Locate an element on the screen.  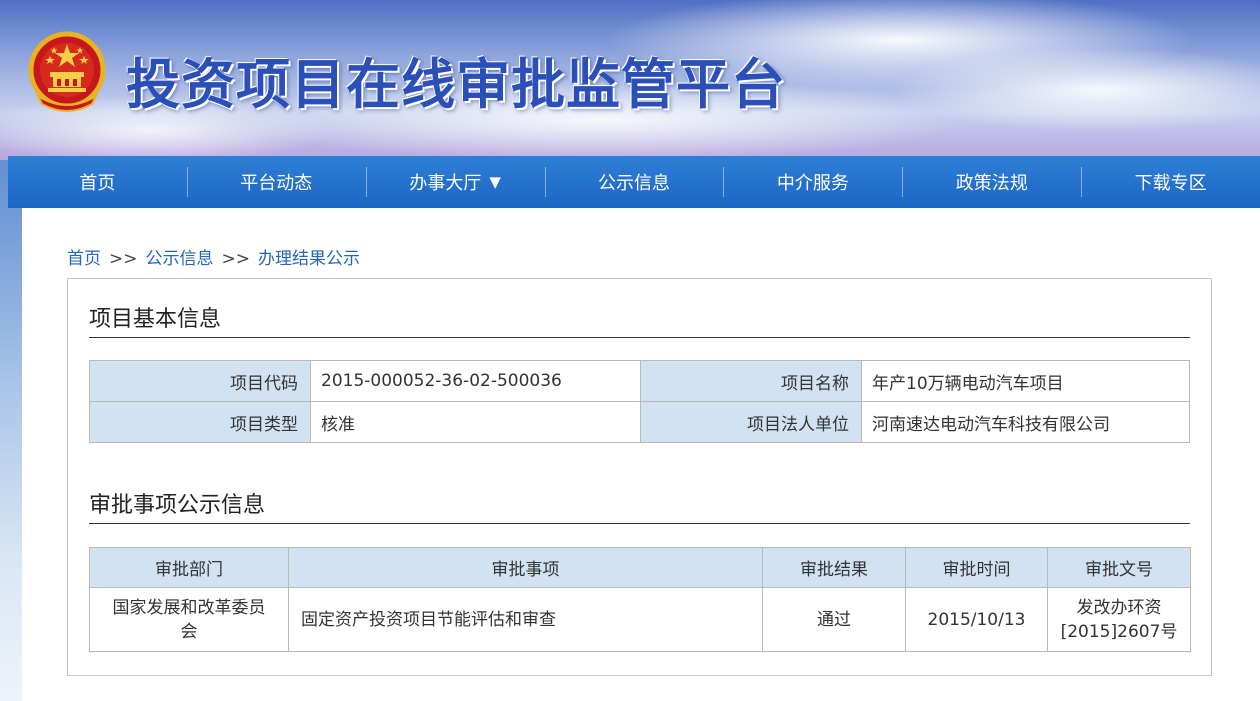
value-project-type: 核准 is located at coordinates (475, 422).